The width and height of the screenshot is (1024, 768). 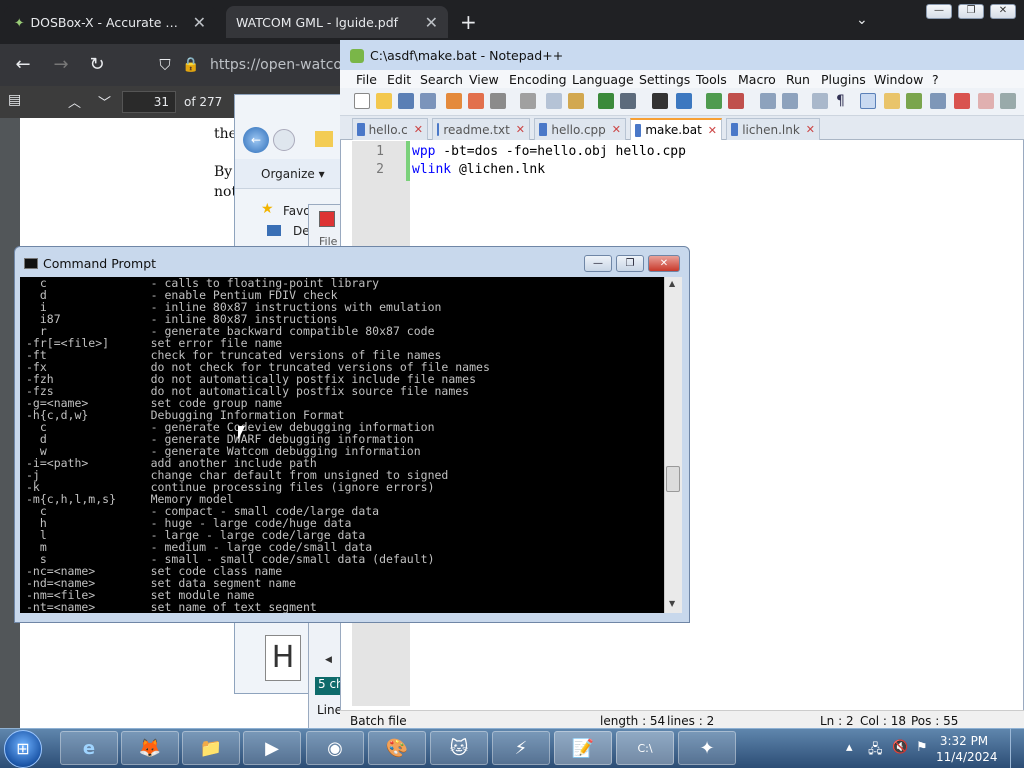 I want to click on tab-lichen-lnk: lichen.lnk ✕, so click(x=773, y=129).